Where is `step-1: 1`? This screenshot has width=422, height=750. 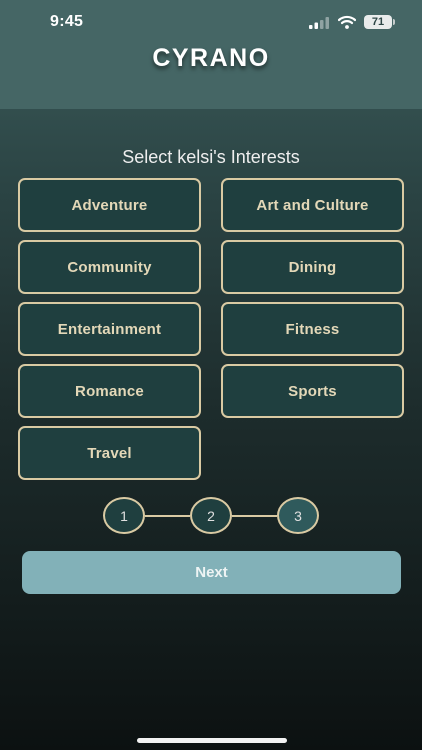 step-1: 1 is located at coordinates (124, 515).